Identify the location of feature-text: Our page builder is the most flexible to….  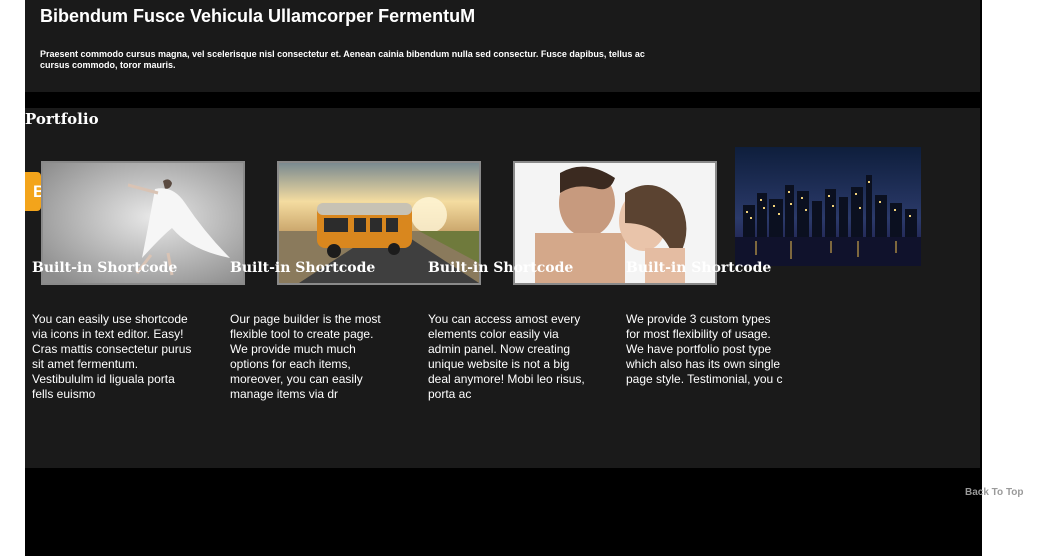
(305, 356).